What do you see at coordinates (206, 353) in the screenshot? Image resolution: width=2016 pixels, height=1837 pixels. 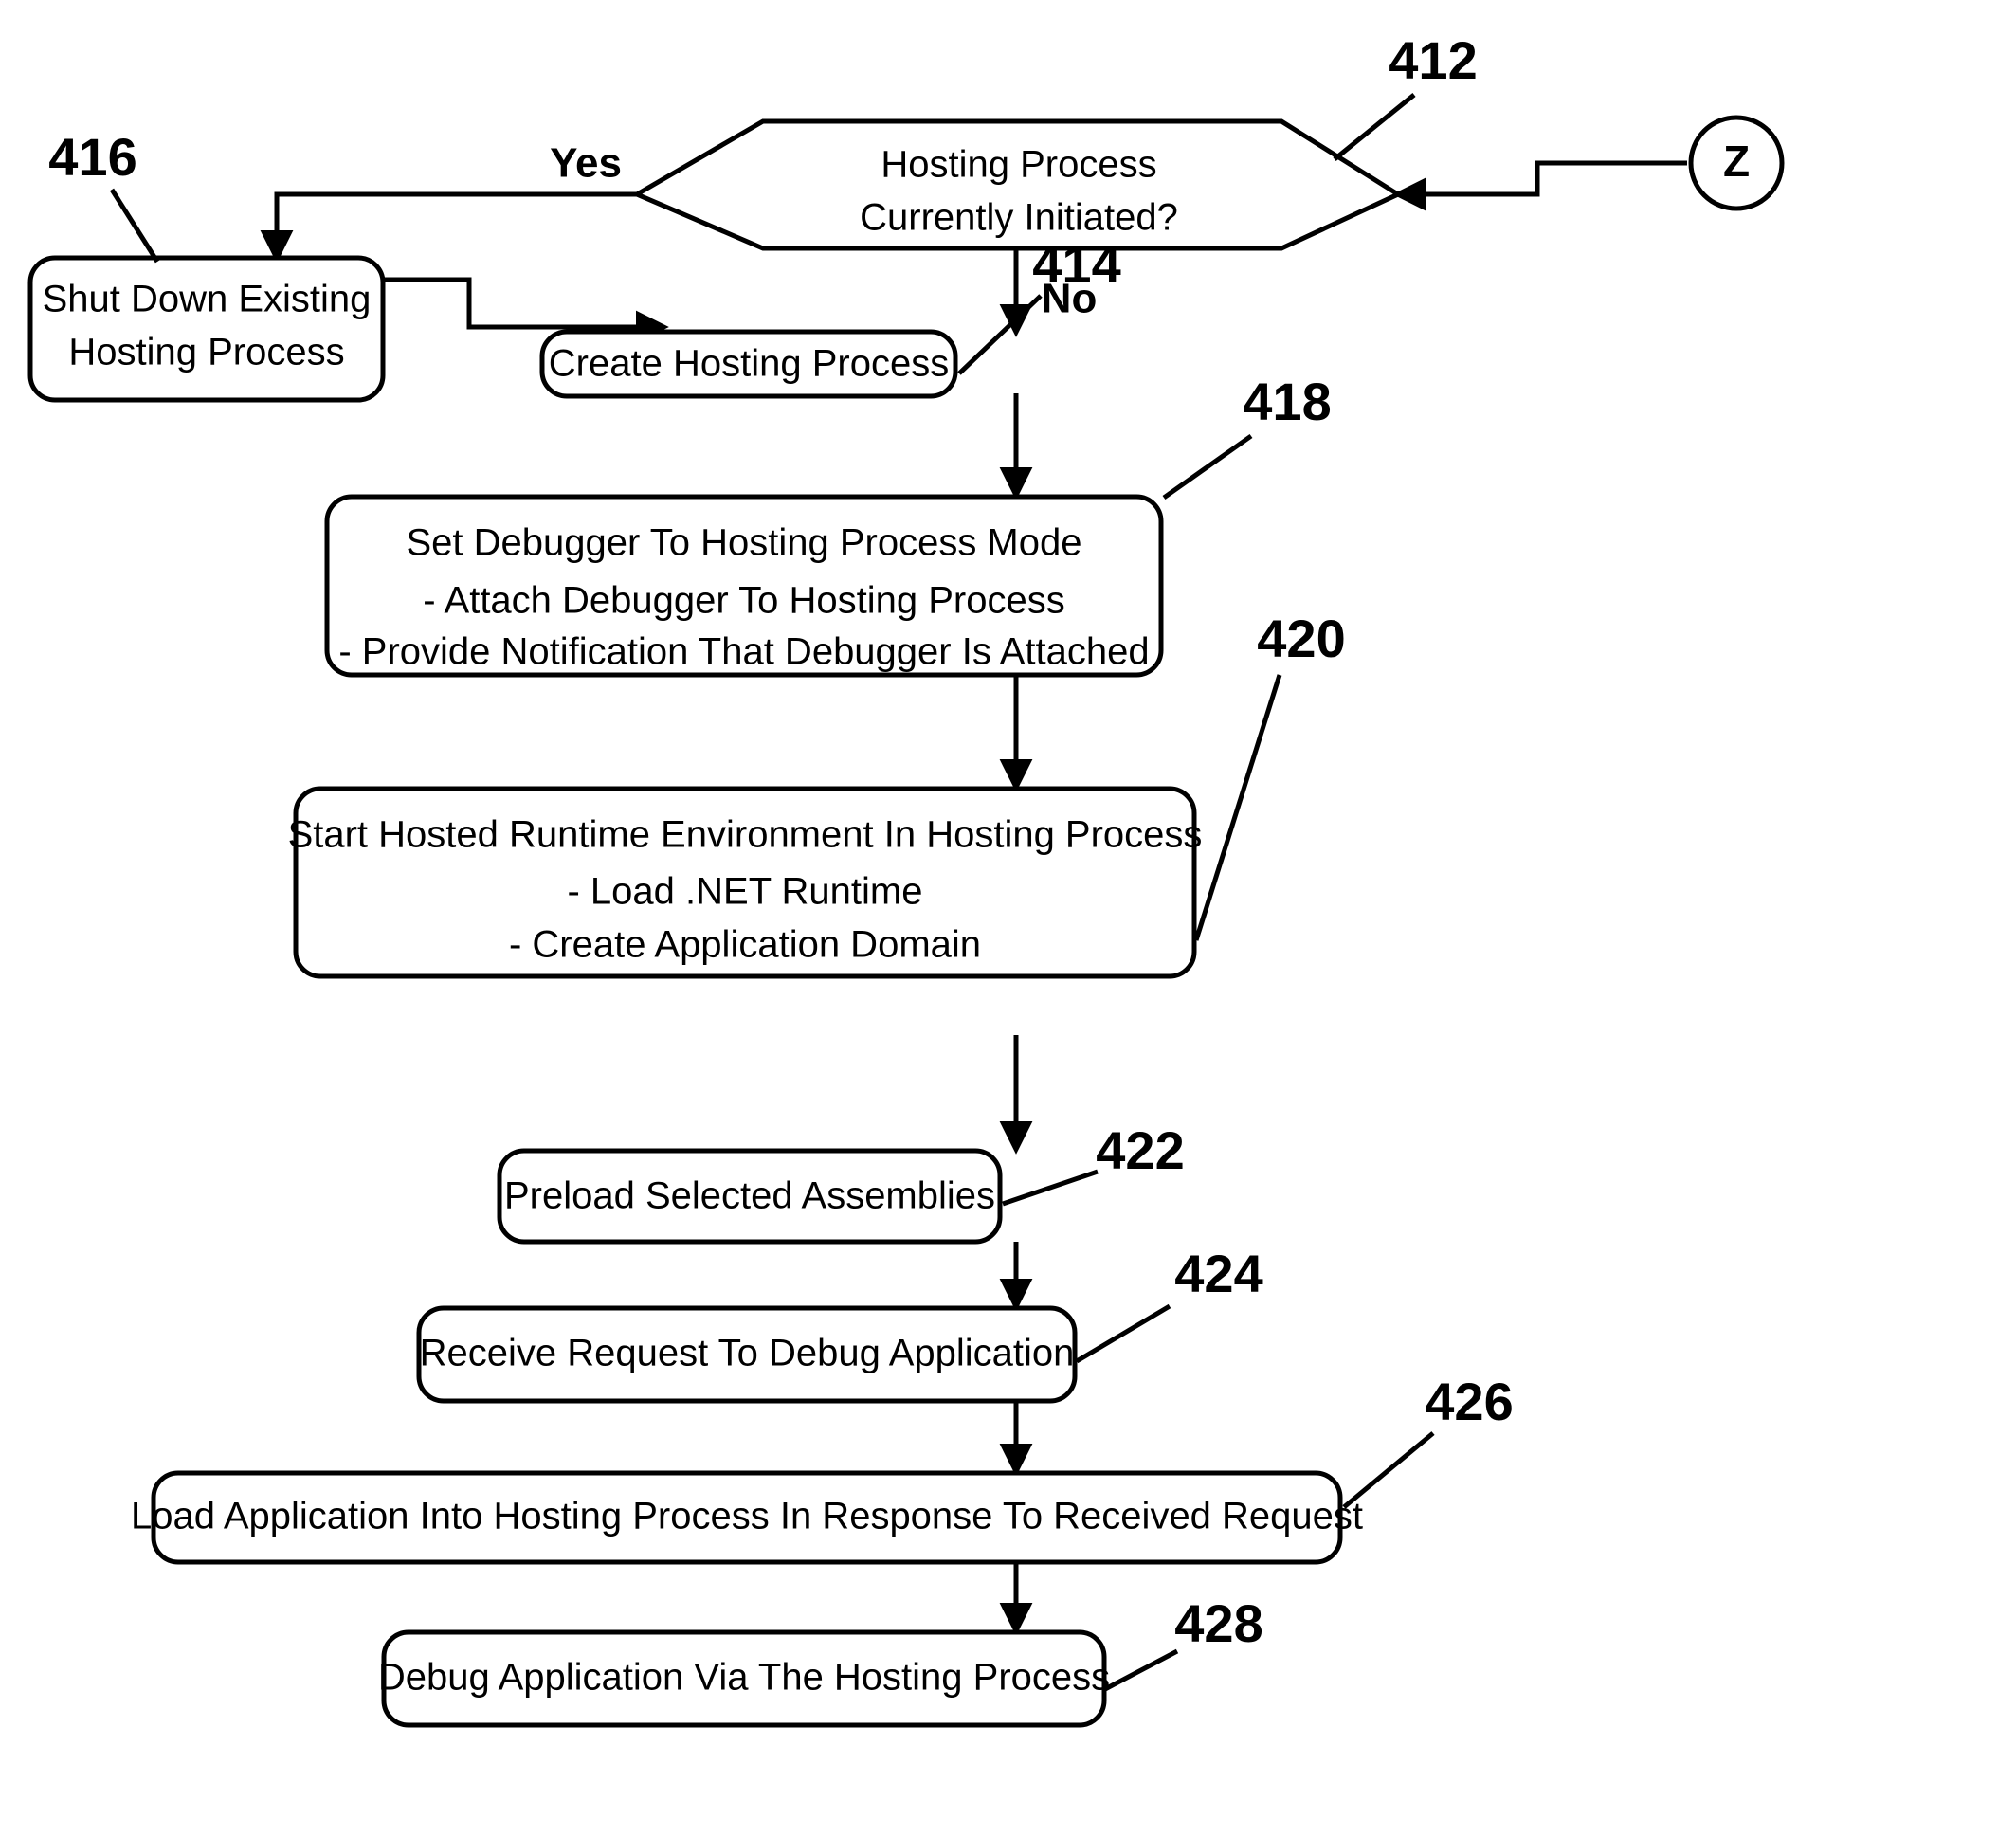 I see `box-416-line2: Hosting Process` at bounding box center [206, 353].